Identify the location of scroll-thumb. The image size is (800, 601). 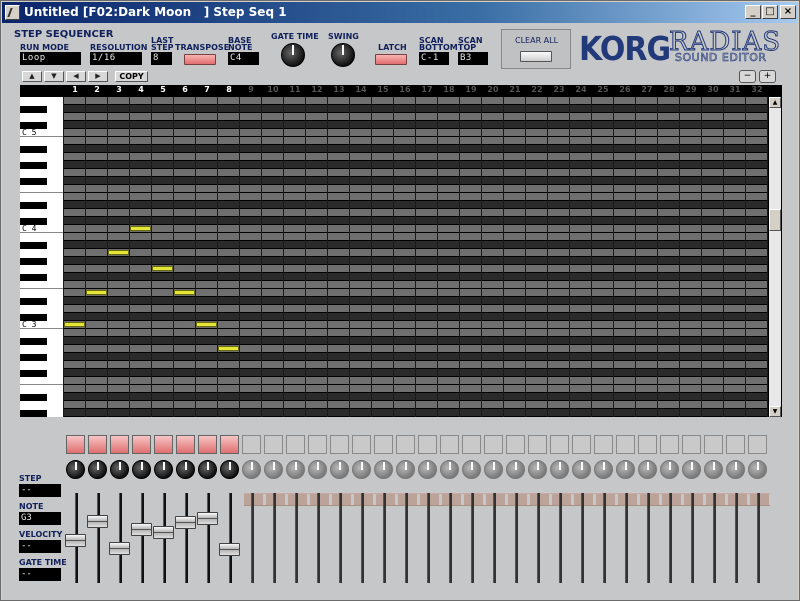
(775, 220).